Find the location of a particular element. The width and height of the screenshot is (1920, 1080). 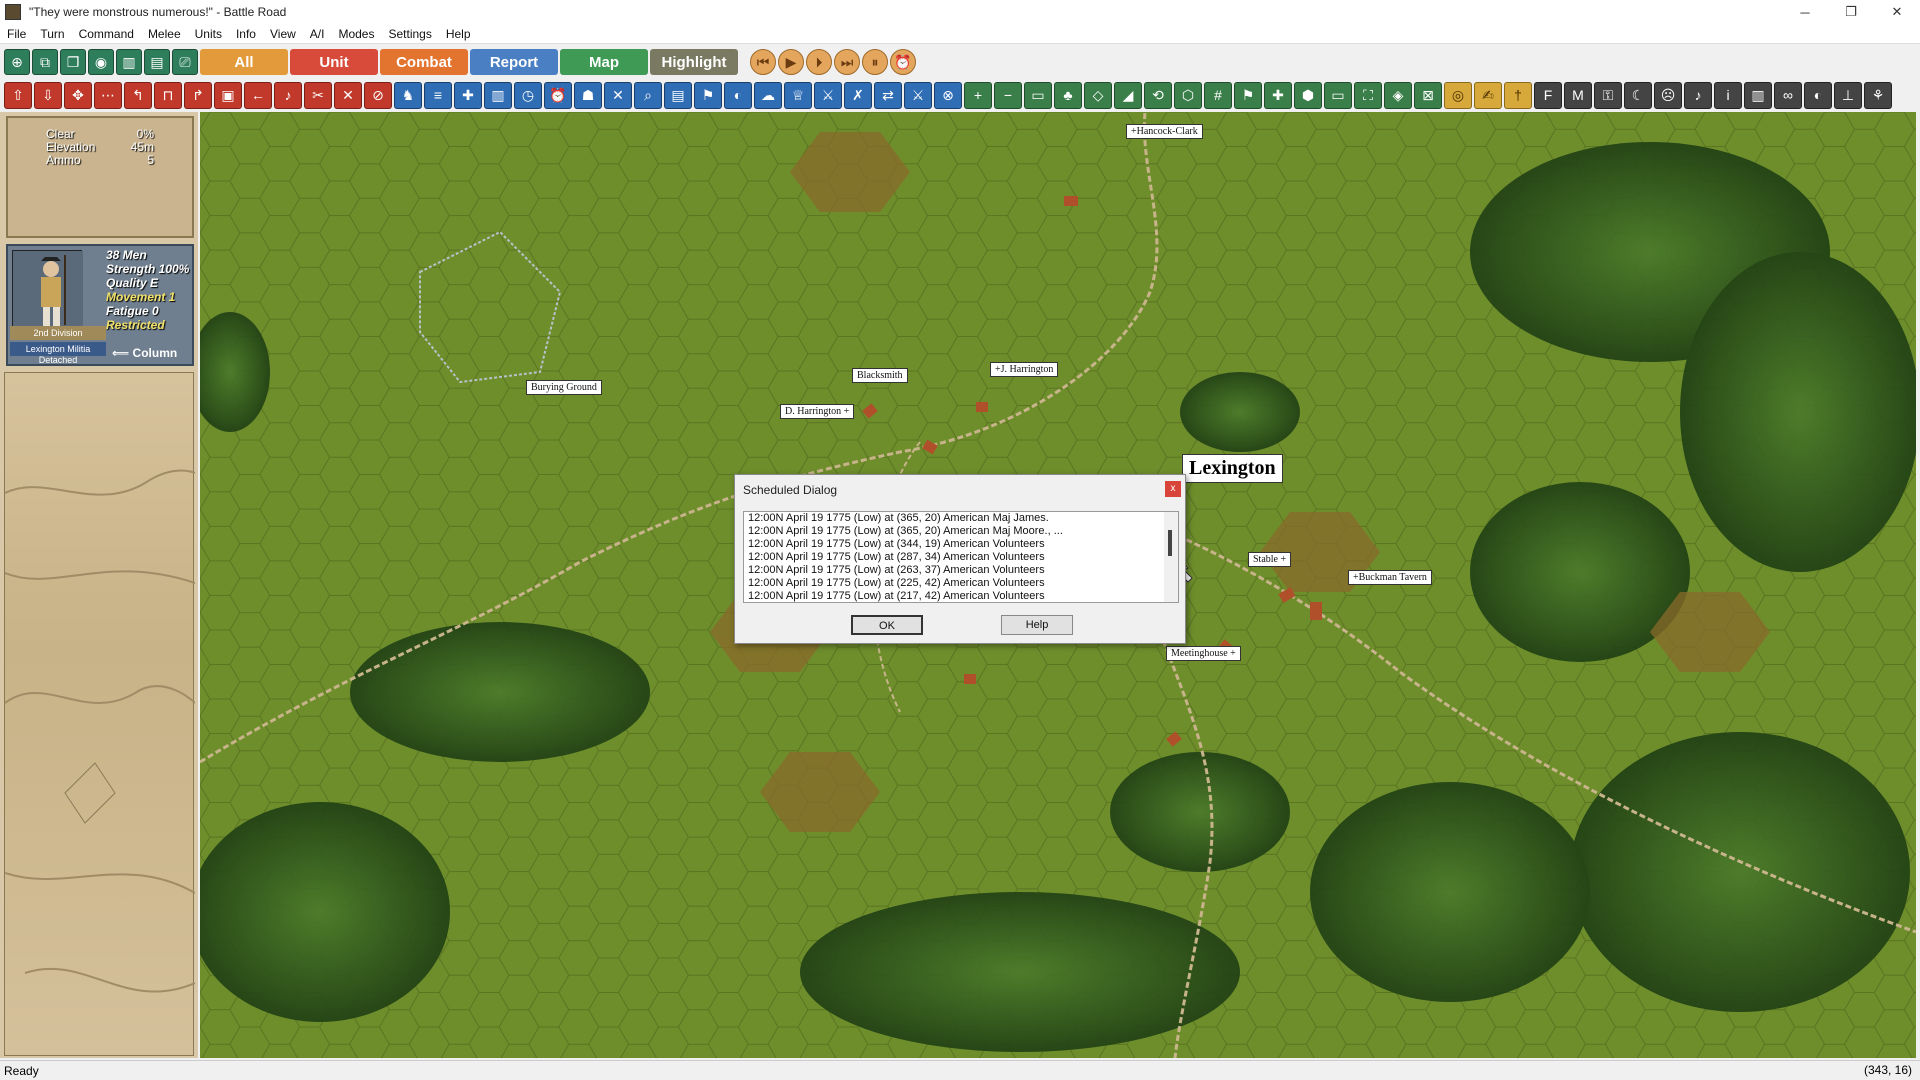

play-icon: ▶ is located at coordinates (791, 62).